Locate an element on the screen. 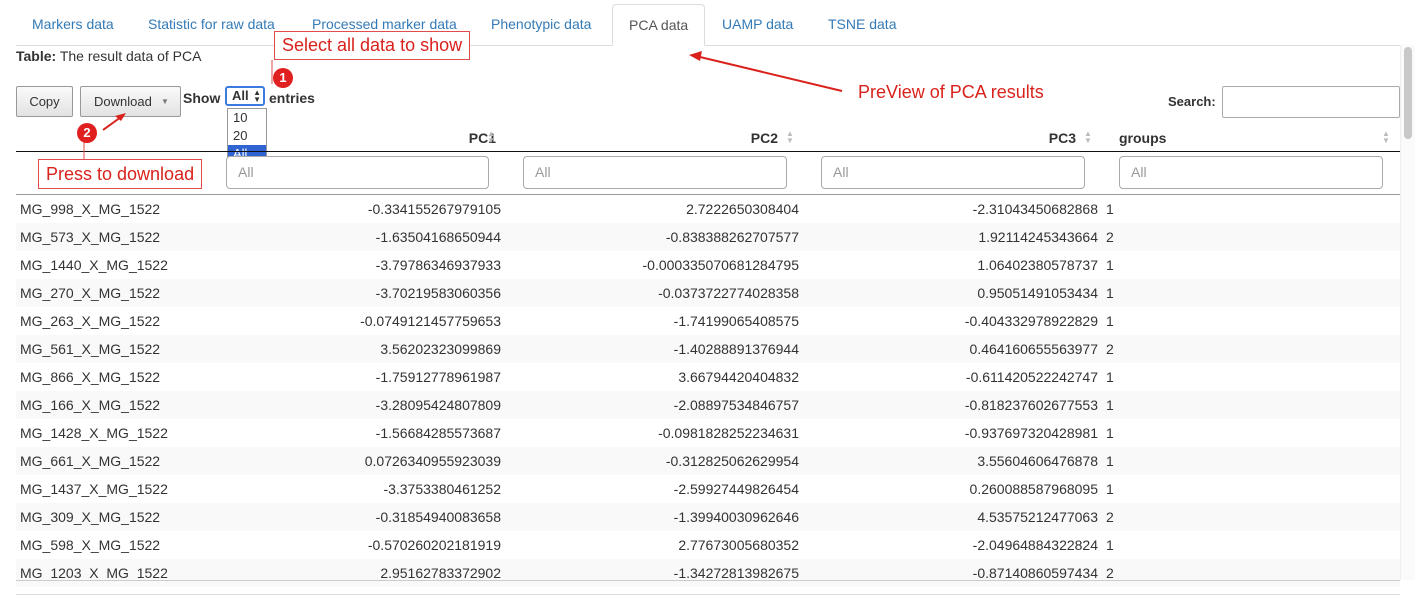 This screenshot has height=601, width=1417. annotation-press-download: Press to download is located at coordinates (120, 174).